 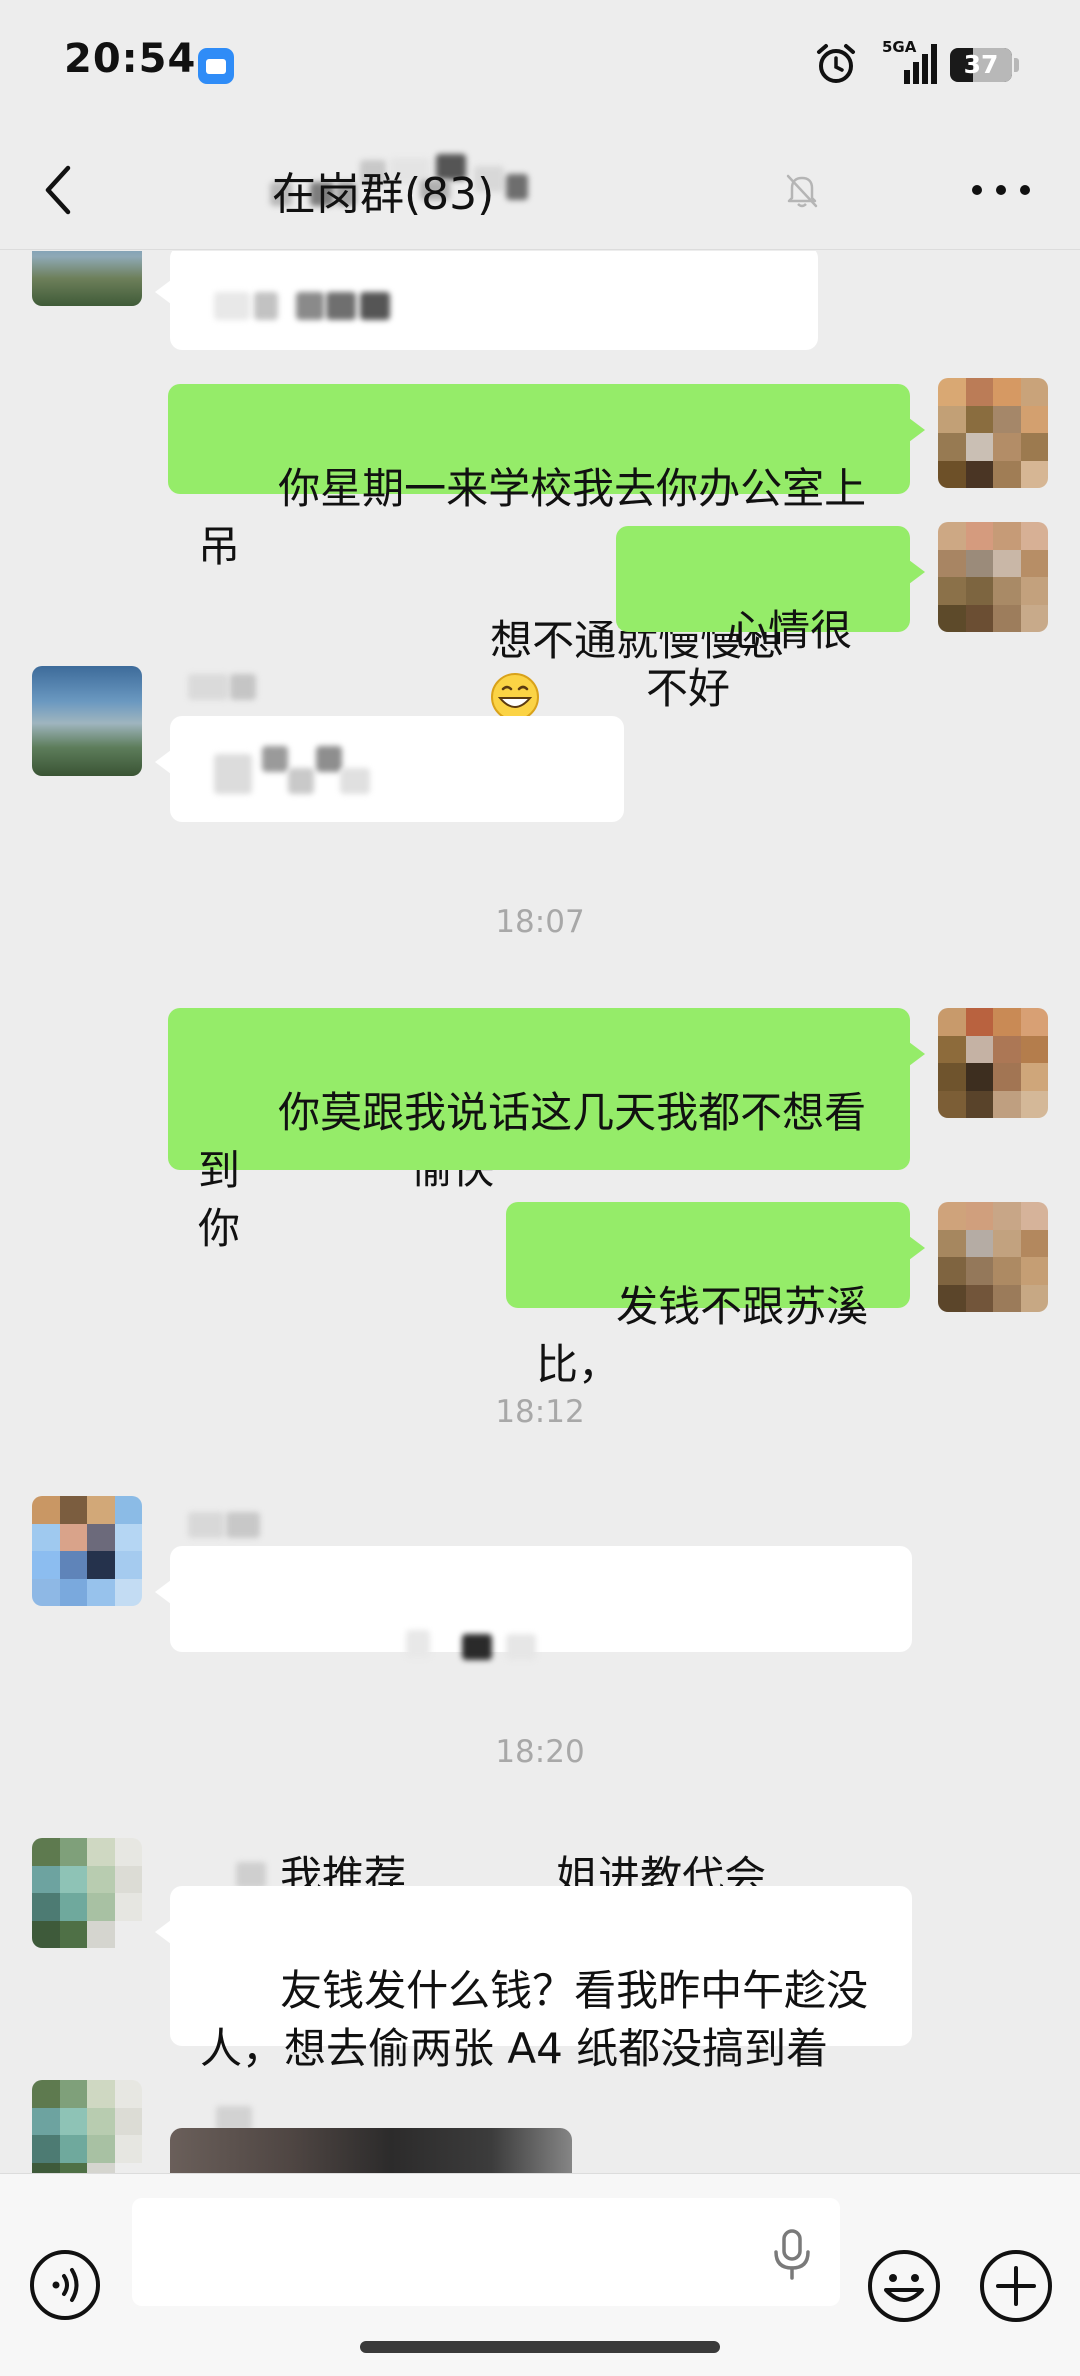 I want to click on signal-icon, so click(x=920, y=64).